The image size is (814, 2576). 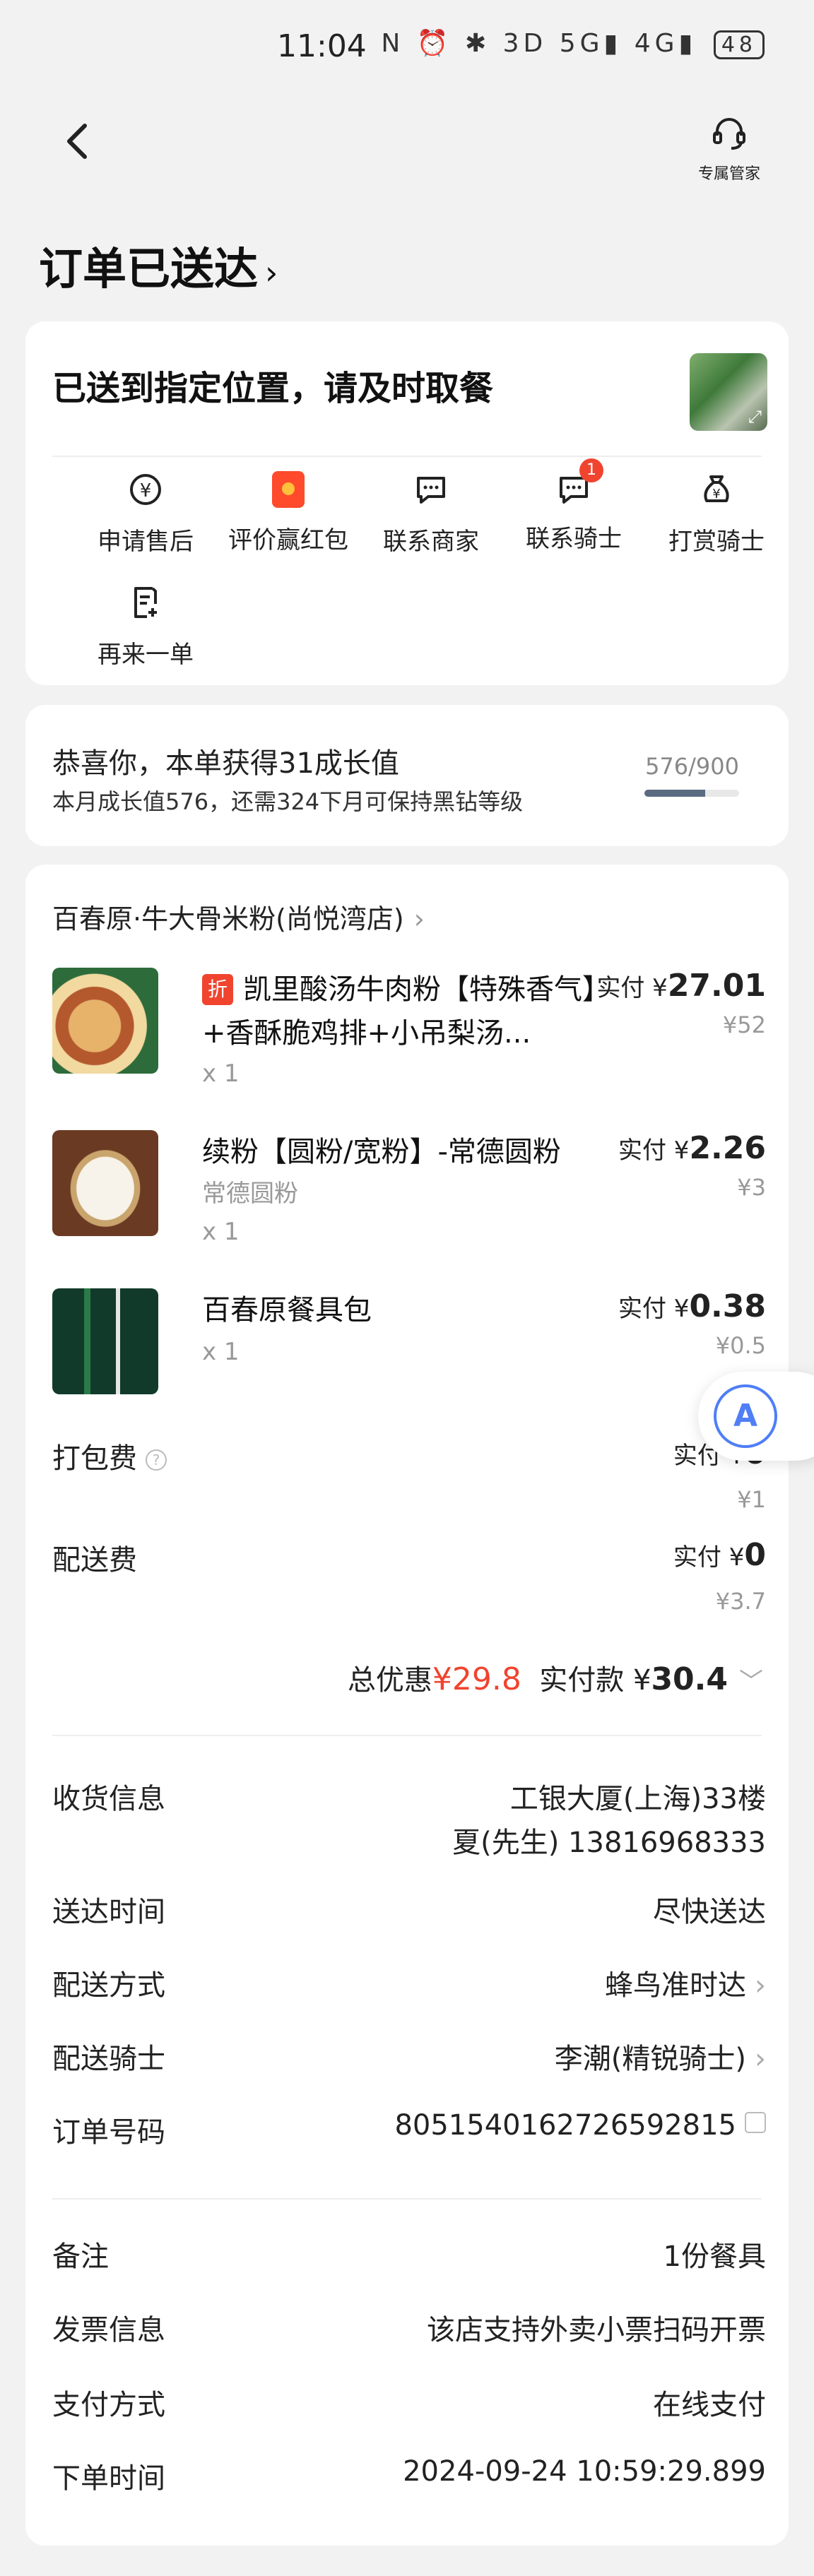 What do you see at coordinates (728, 392) in the screenshot?
I see `delivery-photo: ⤢` at bounding box center [728, 392].